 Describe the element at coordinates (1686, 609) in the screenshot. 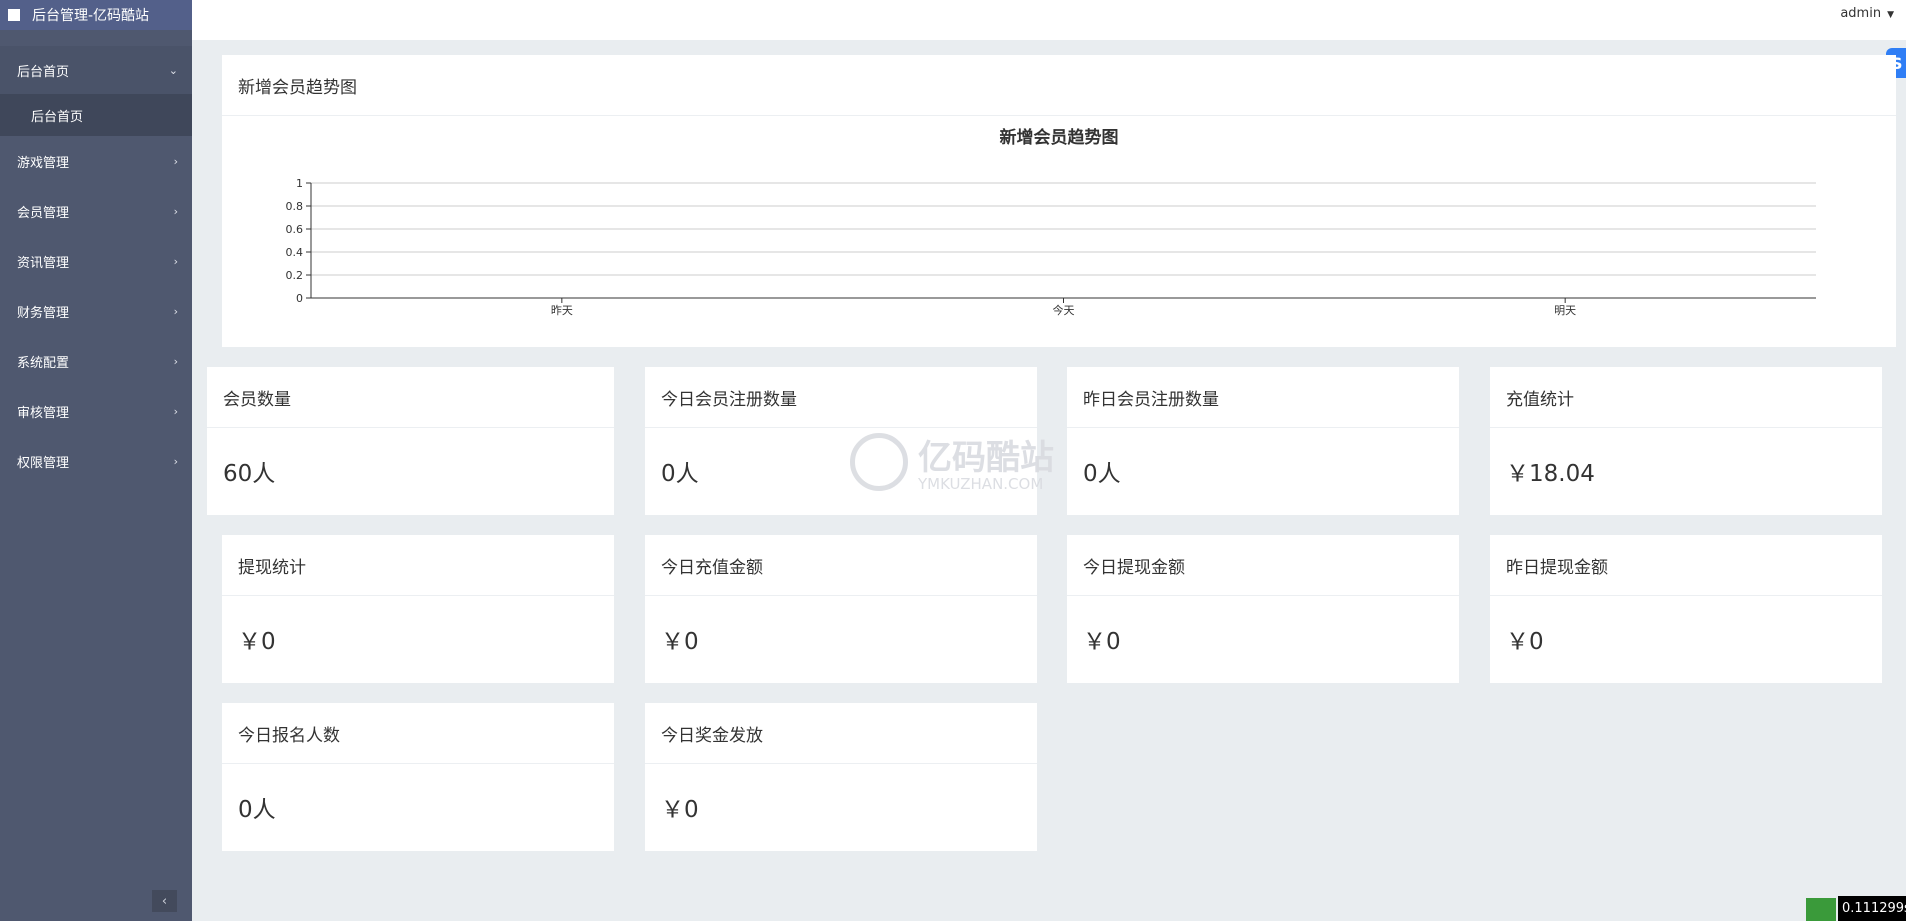

I see `stat-card-yesterday-withdraw: 昨日提现金额 ￥0` at that location.